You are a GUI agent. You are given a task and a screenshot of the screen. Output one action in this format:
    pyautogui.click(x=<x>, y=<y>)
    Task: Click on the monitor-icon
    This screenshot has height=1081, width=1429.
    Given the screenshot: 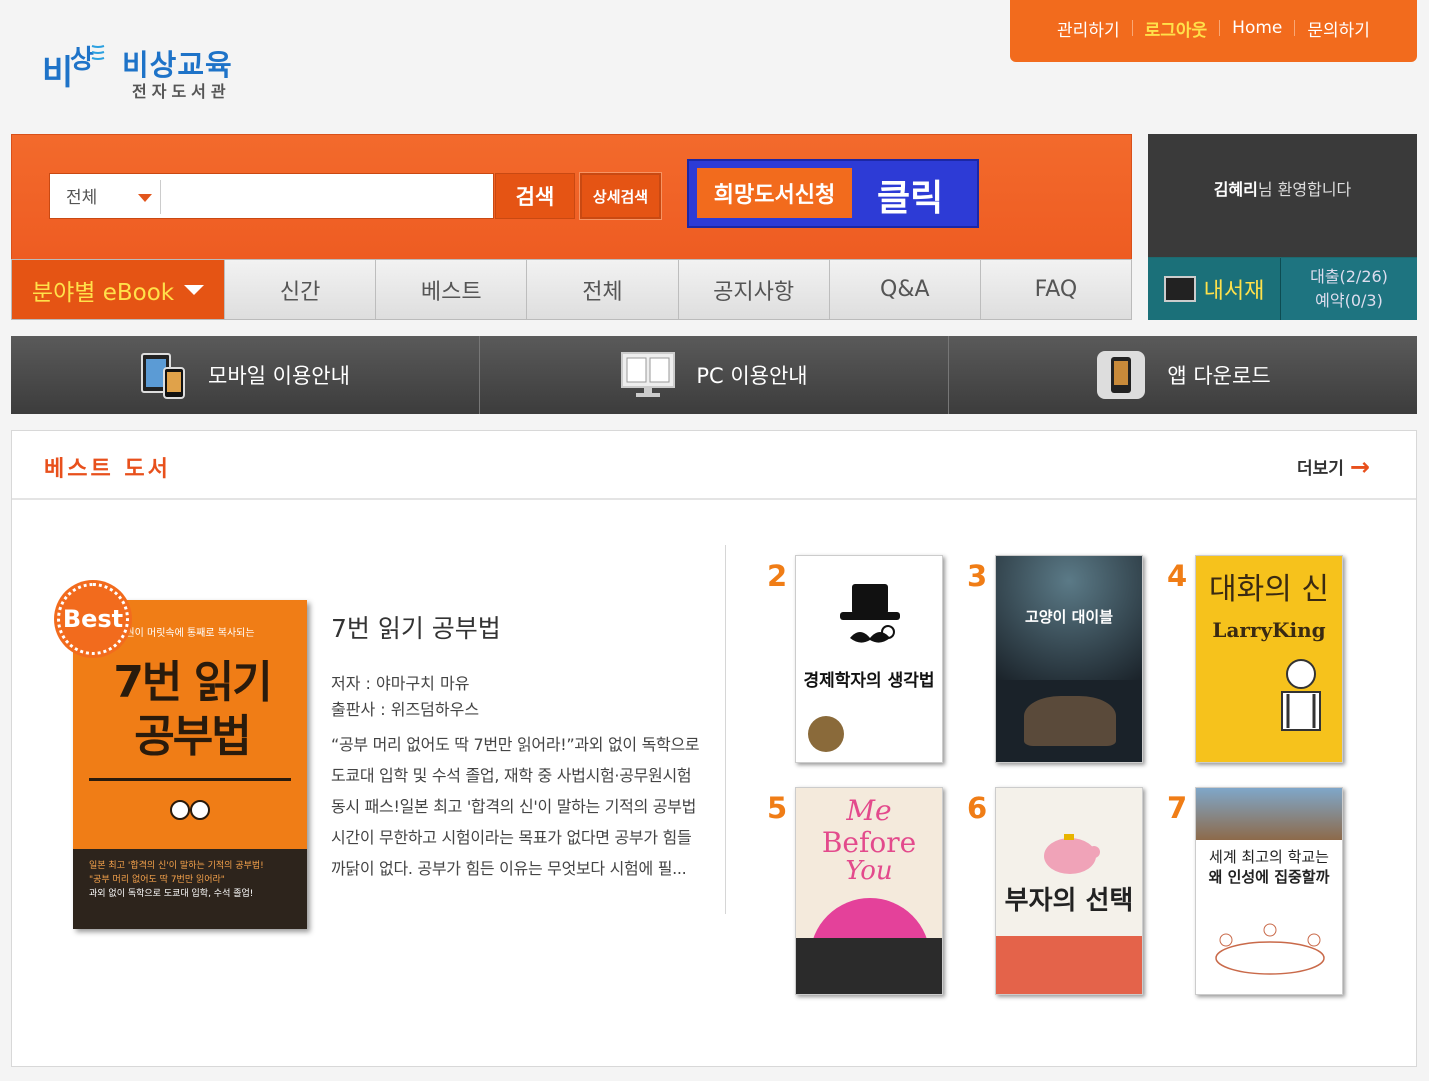 What is the action you would take?
    pyautogui.click(x=648, y=374)
    